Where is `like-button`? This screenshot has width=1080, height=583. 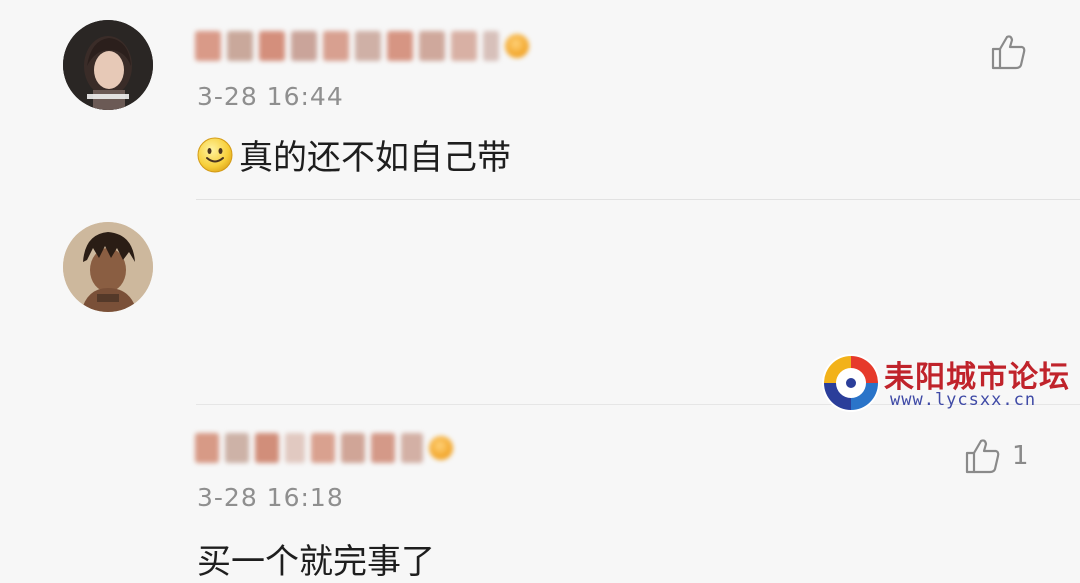 like-button is located at coordinates (1008, 52).